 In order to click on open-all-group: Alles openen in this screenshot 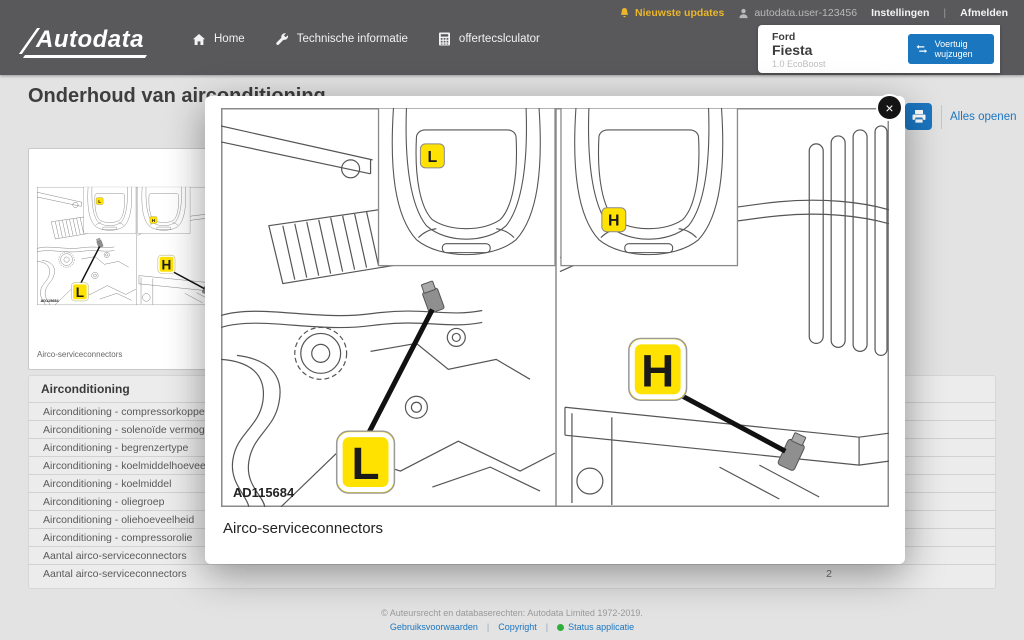, I will do `click(961, 116)`.